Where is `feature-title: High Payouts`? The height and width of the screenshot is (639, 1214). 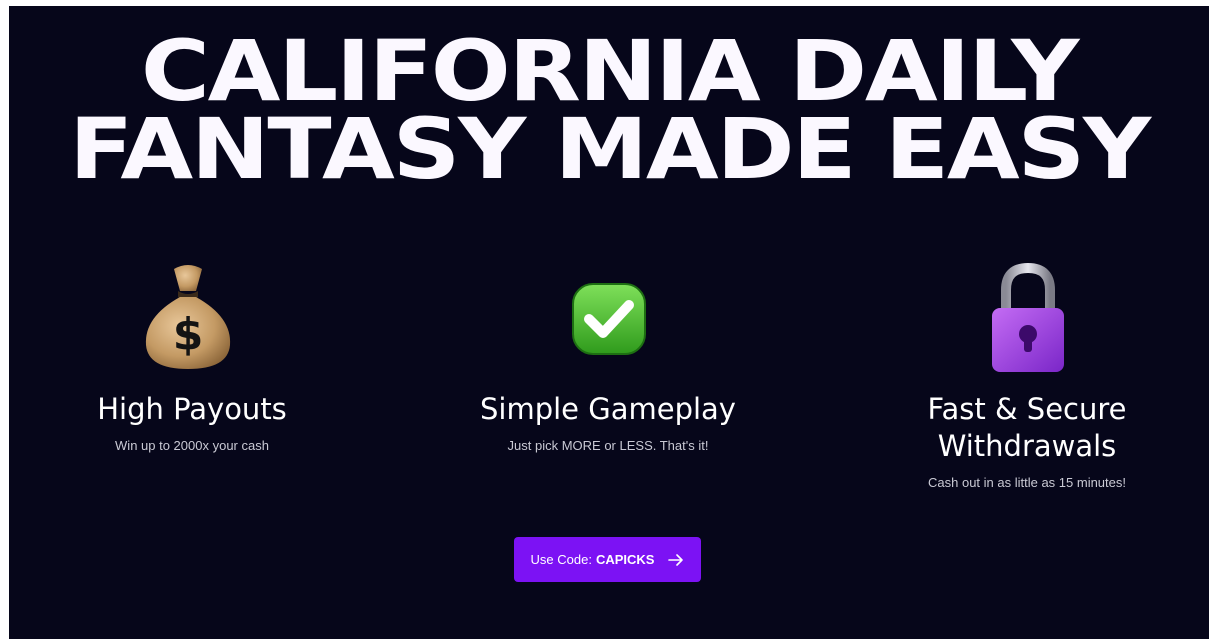 feature-title: High Payouts is located at coordinates (192, 409).